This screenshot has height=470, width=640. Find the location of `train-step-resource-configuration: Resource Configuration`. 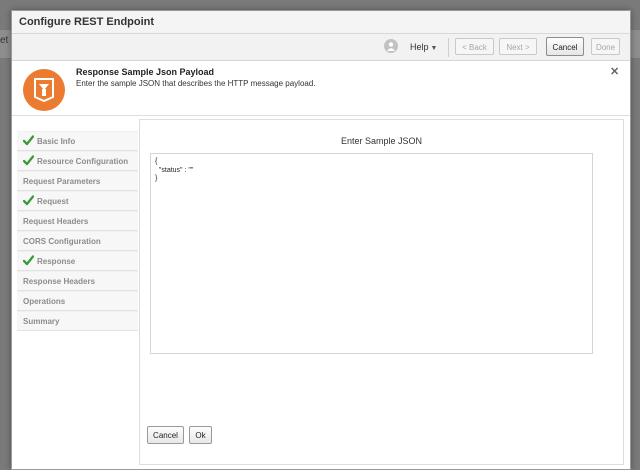

train-step-resource-configuration: Resource Configuration is located at coordinates (77, 161).